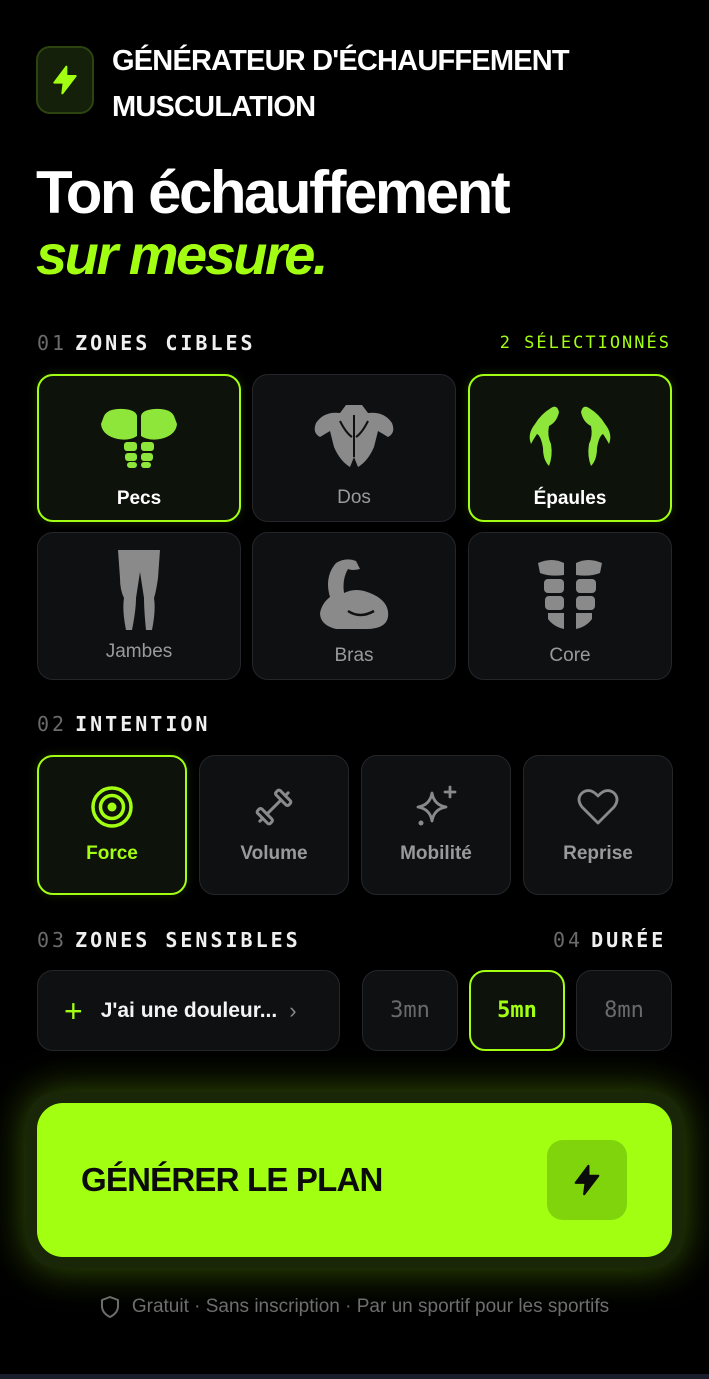 This screenshot has height=1379, width=709. I want to click on intention-label: Volume, so click(274, 853).